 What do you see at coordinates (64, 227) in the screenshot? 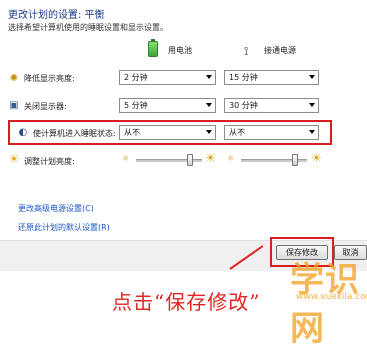
I see `restore-defaults-link: 还原此计划的默认设置(R)` at bounding box center [64, 227].